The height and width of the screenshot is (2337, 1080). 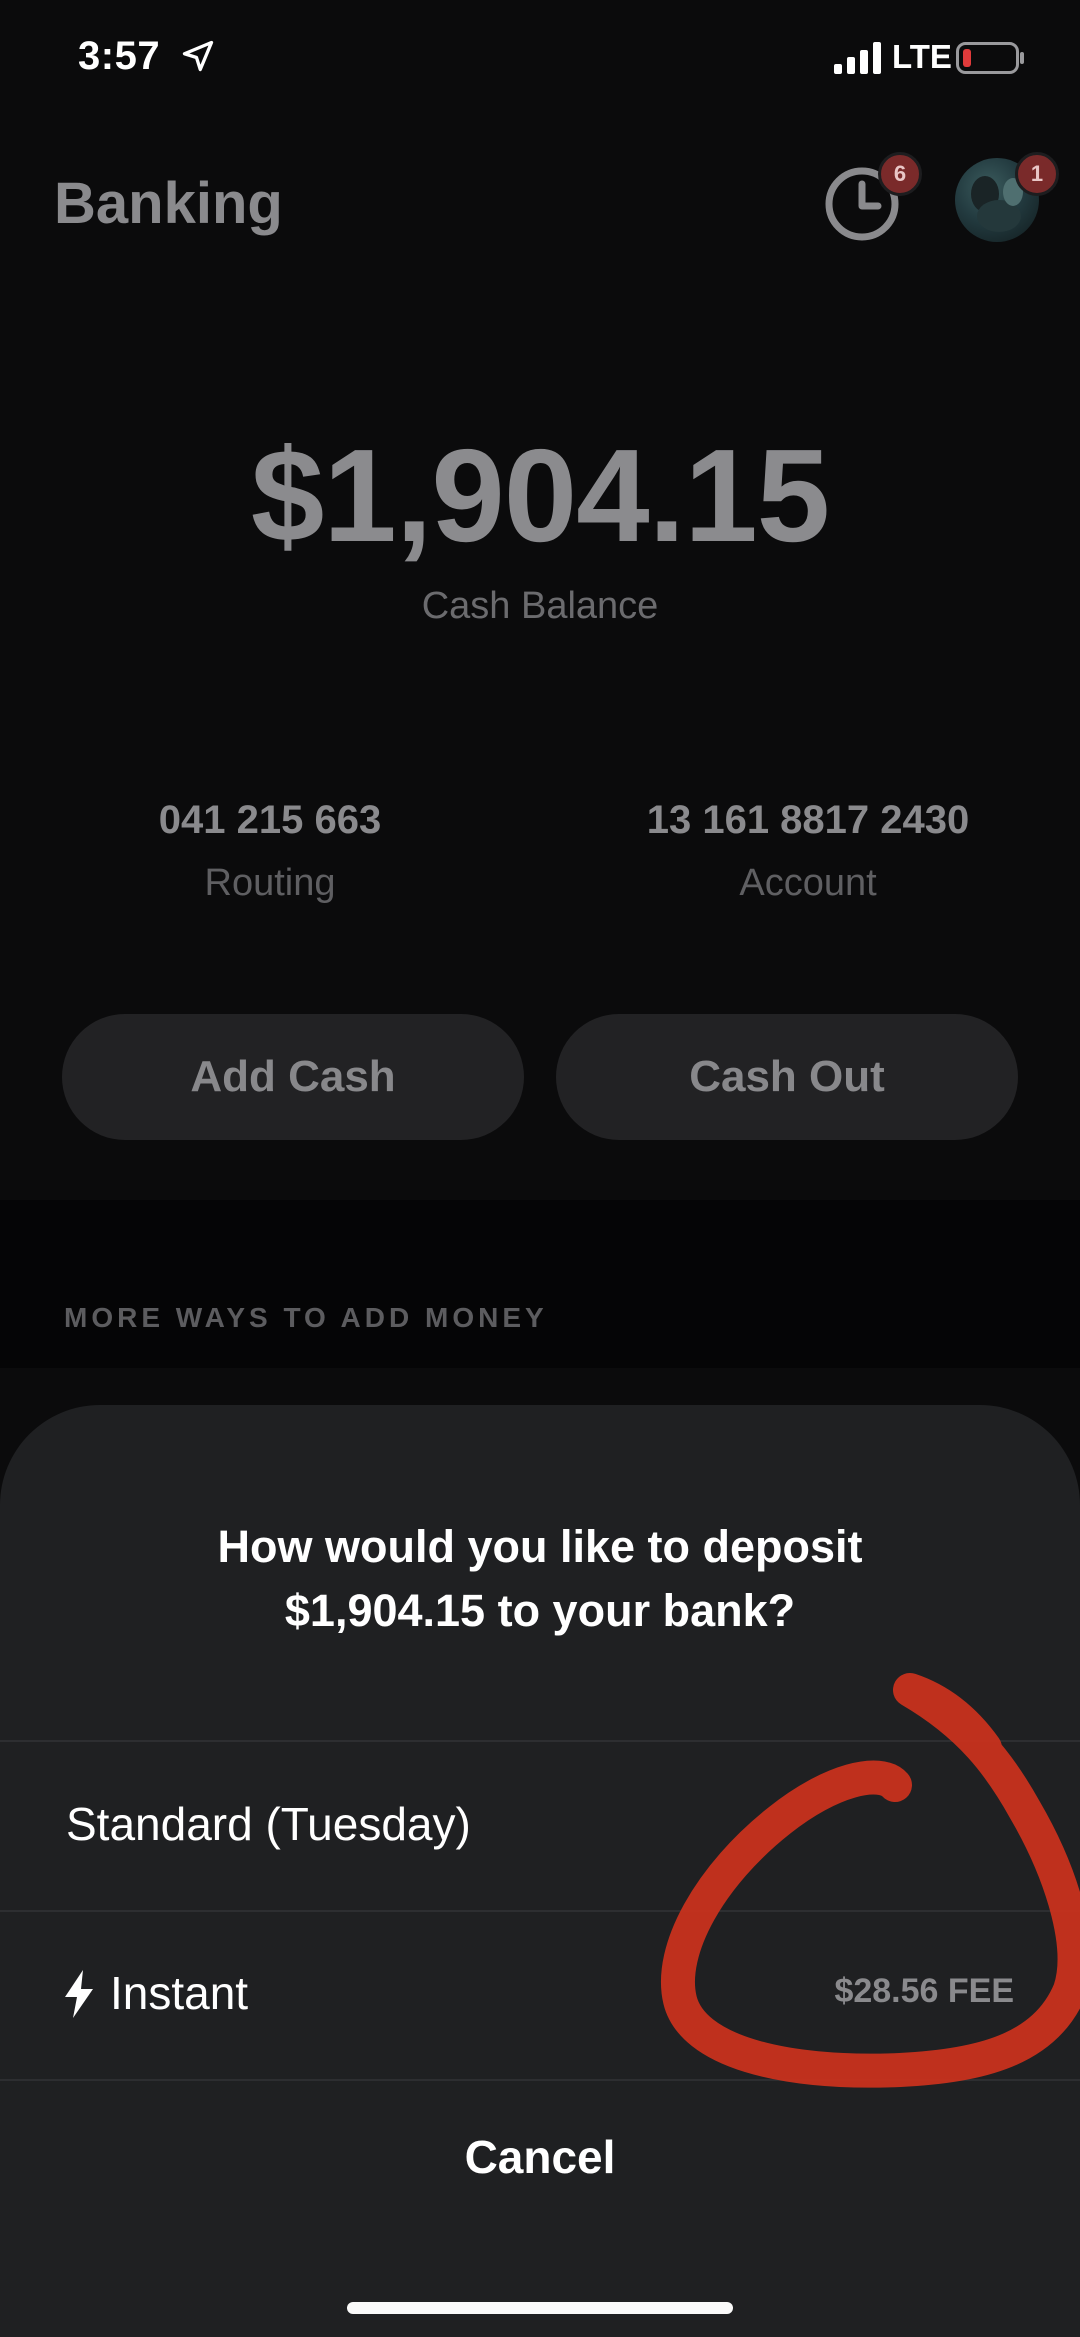 I want to click on sheet-title-line1: How would you like to deposit, so click(x=540, y=1546).